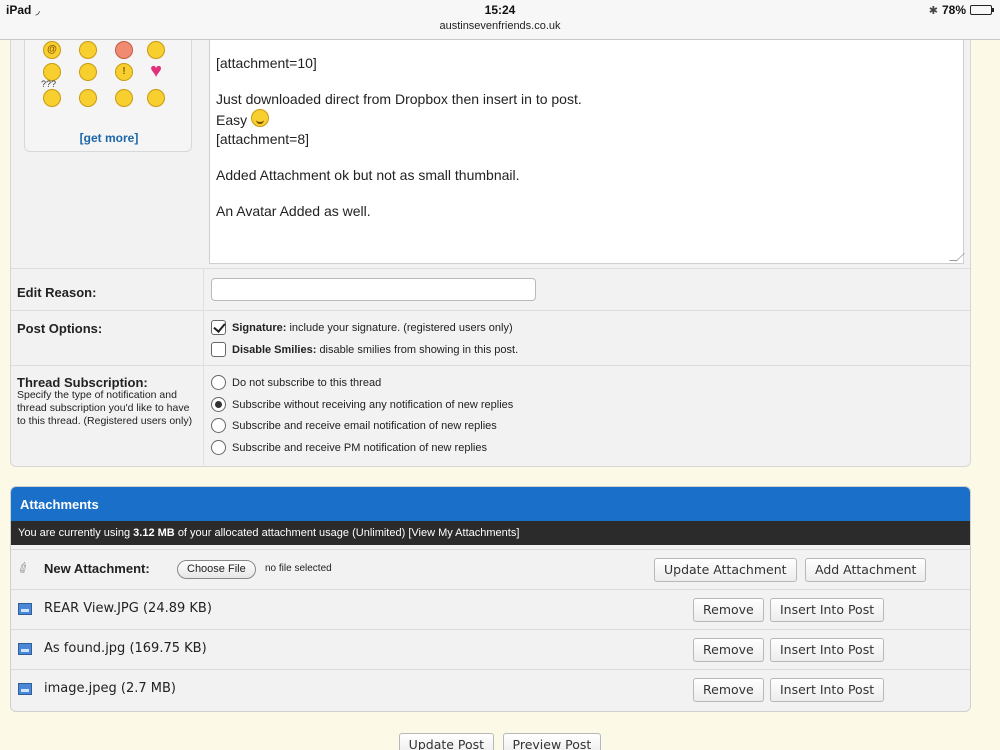  Describe the element at coordinates (500, 741) in the screenshot. I see `form-actions: Update Post Preview Post` at that location.